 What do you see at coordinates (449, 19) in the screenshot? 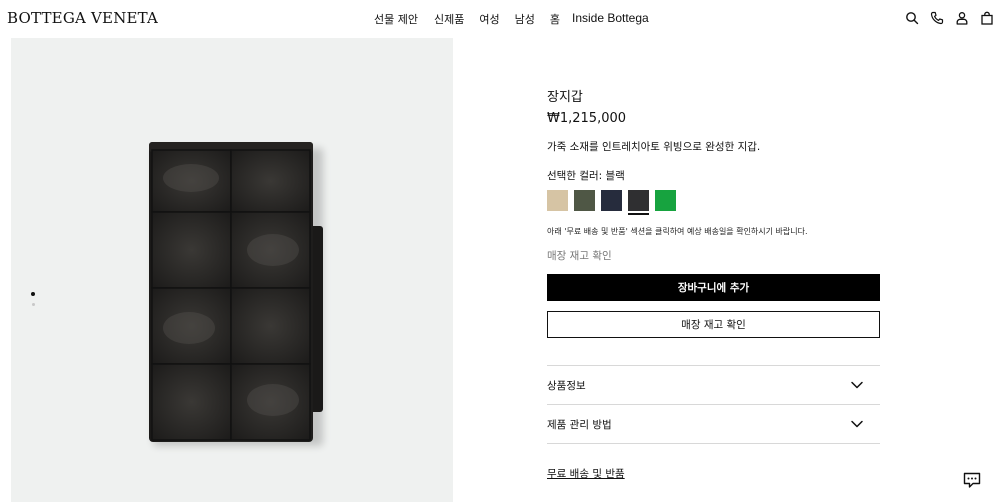
I see `nav-item-new-arrivals: 신제품` at bounding box center [449, 19].